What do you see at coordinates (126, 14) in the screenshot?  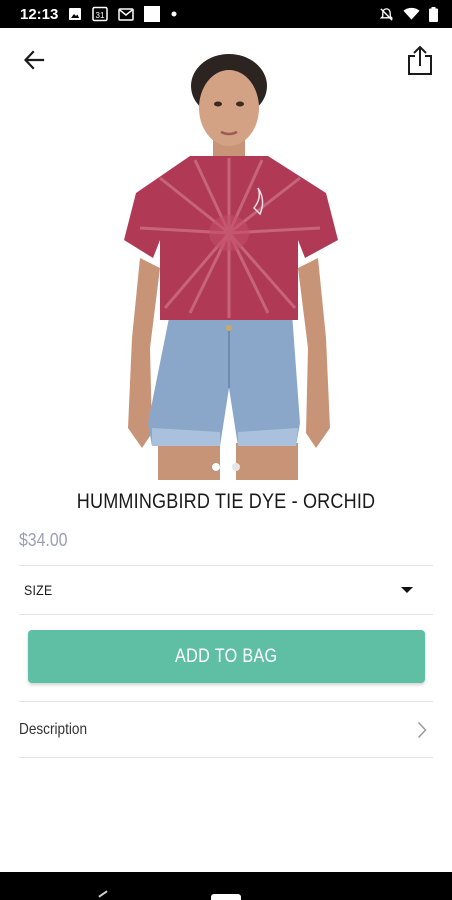 I see `gmail-icon` at bounding box center [126, 14].